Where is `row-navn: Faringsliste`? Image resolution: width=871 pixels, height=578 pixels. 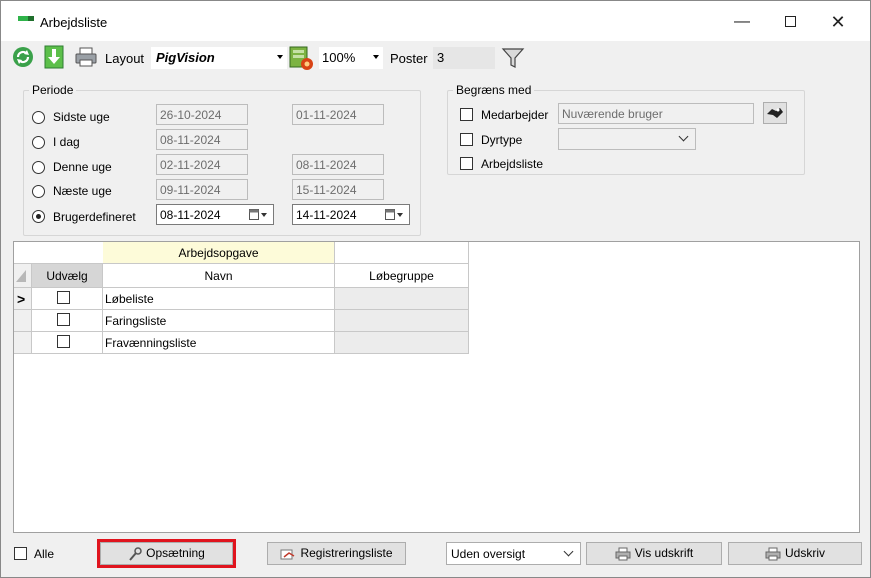 row-navn: Faringsliste is located at coordinates (219, 321).